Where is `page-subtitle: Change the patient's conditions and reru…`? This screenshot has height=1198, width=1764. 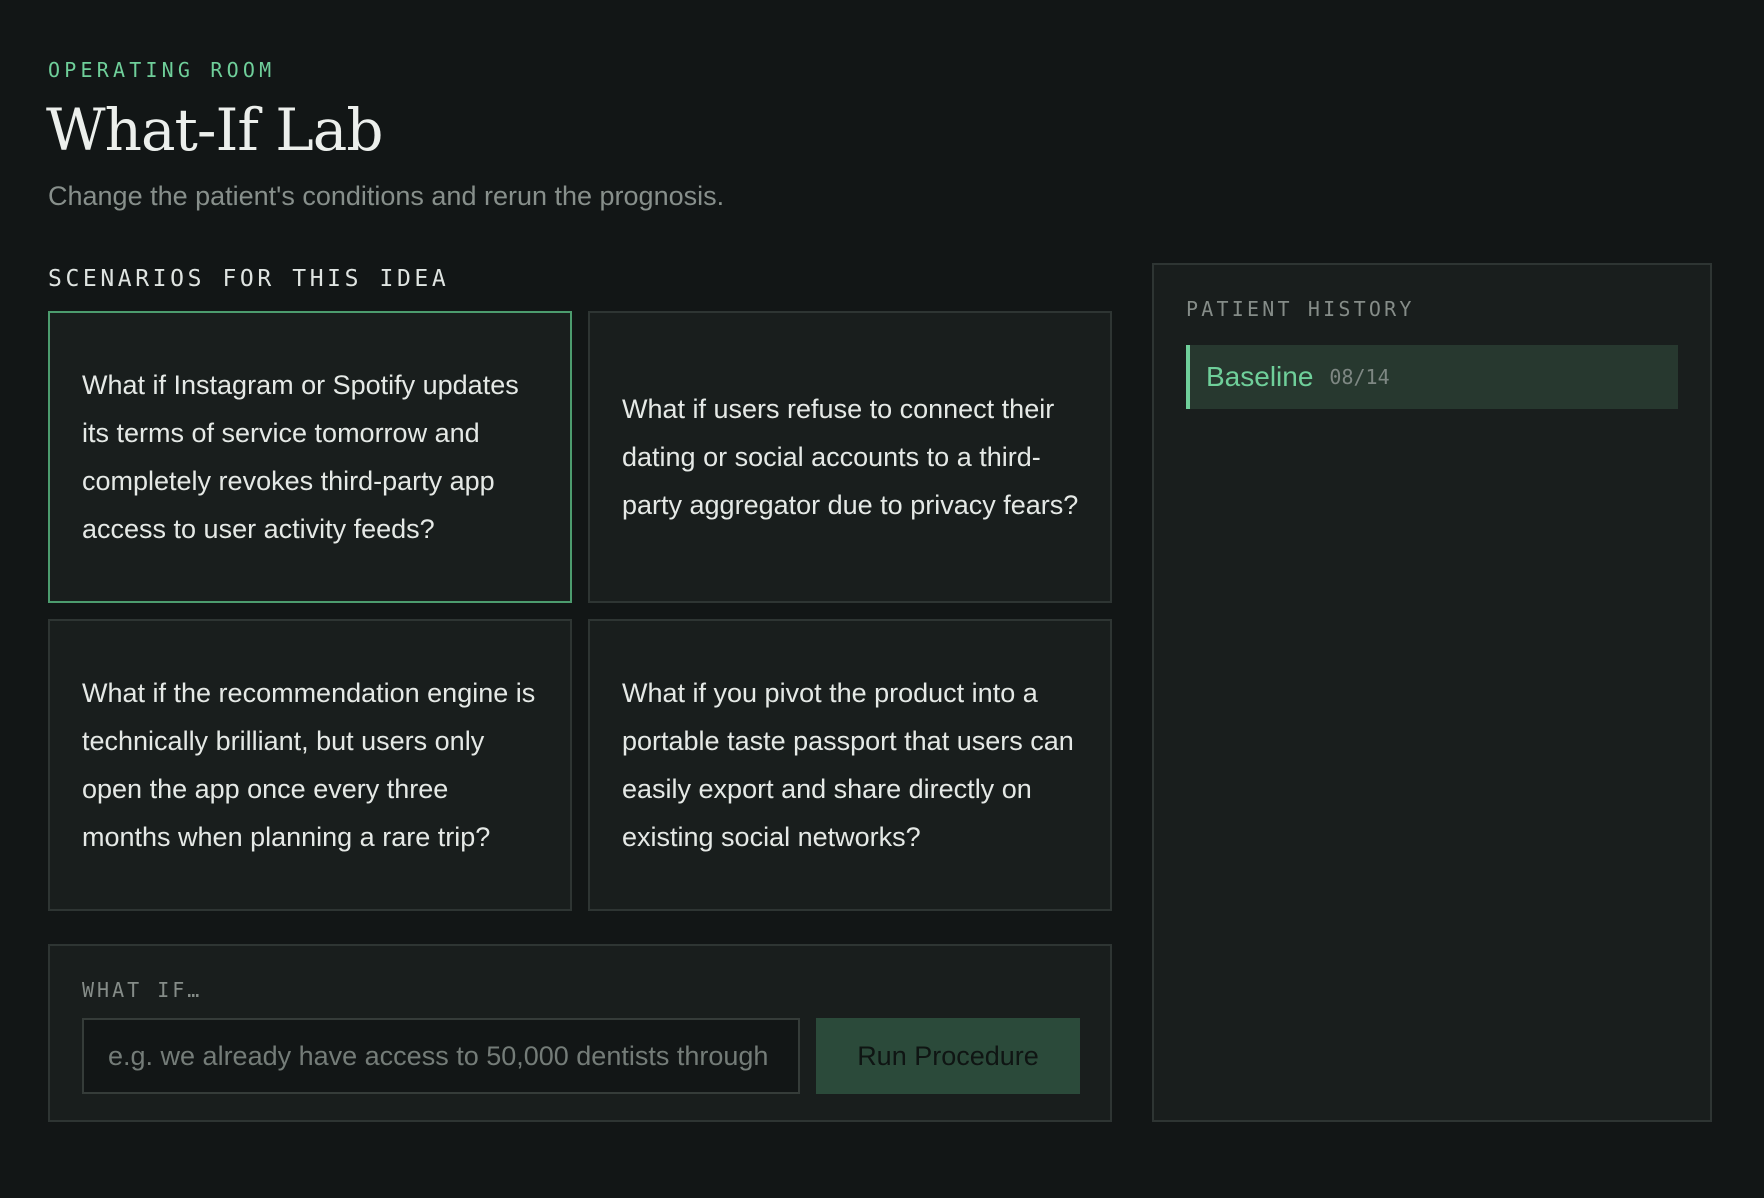 page-subtitle: Change the patient's conditions and reru… is located at coordinates (386, 196).